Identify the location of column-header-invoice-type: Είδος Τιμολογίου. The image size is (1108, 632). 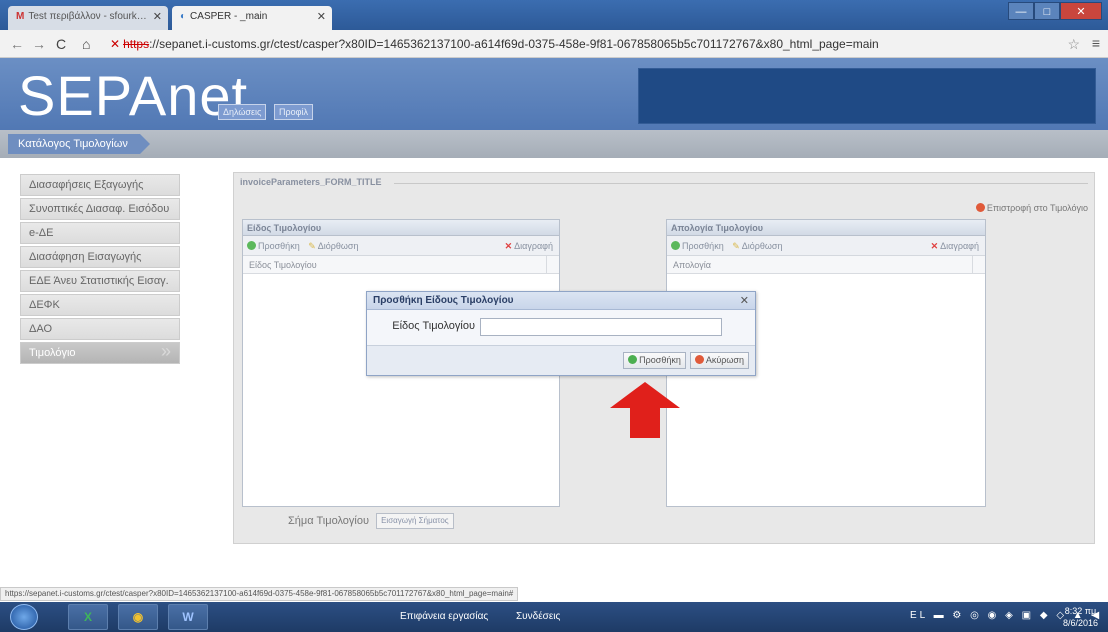
(401, 265).